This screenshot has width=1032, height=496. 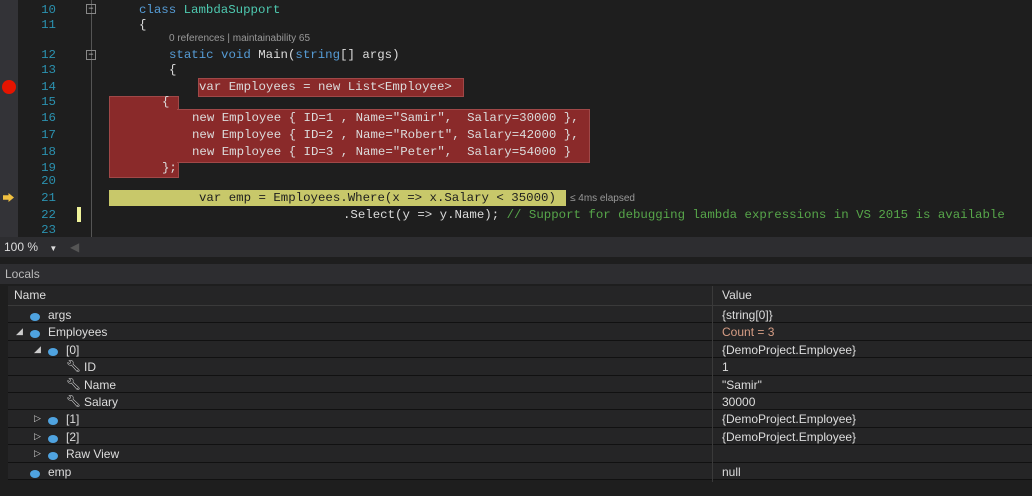 What do you see at coordinates (712, 384) in the screenshot?
I see `column-divider` at bounding box center [712, 384].